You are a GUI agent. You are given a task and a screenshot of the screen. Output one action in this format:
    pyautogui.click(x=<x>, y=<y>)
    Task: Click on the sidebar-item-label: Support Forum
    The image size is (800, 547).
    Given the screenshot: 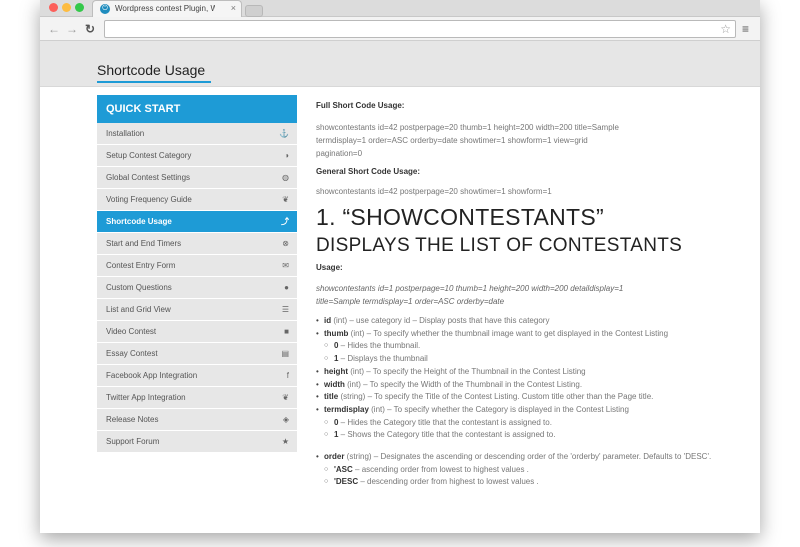 What is the action you would take?
    pyautogui.click(x=133, y=441)
    